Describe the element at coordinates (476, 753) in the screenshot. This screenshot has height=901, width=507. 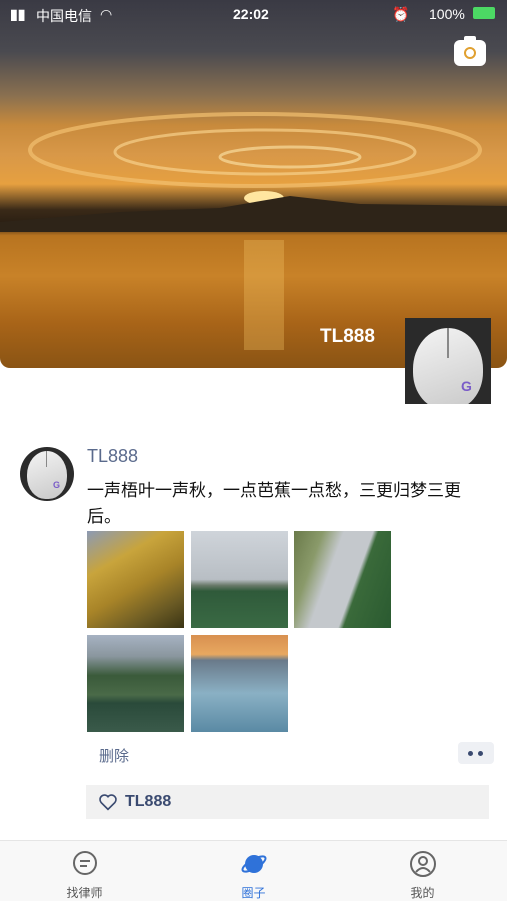
I see `more-button` at that location.